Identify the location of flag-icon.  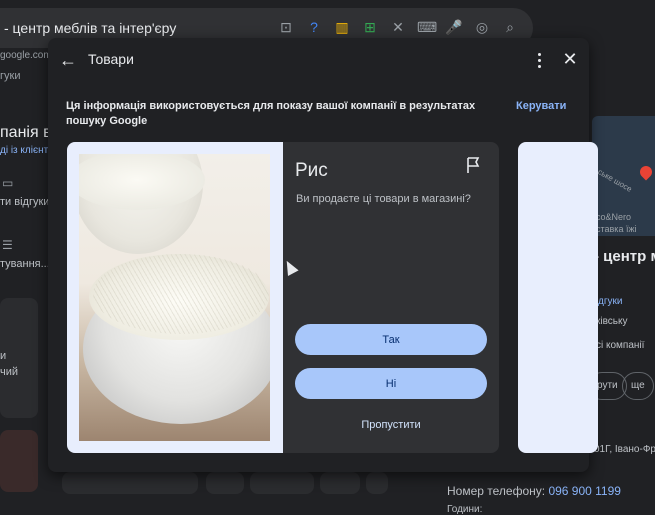
(473, 165).